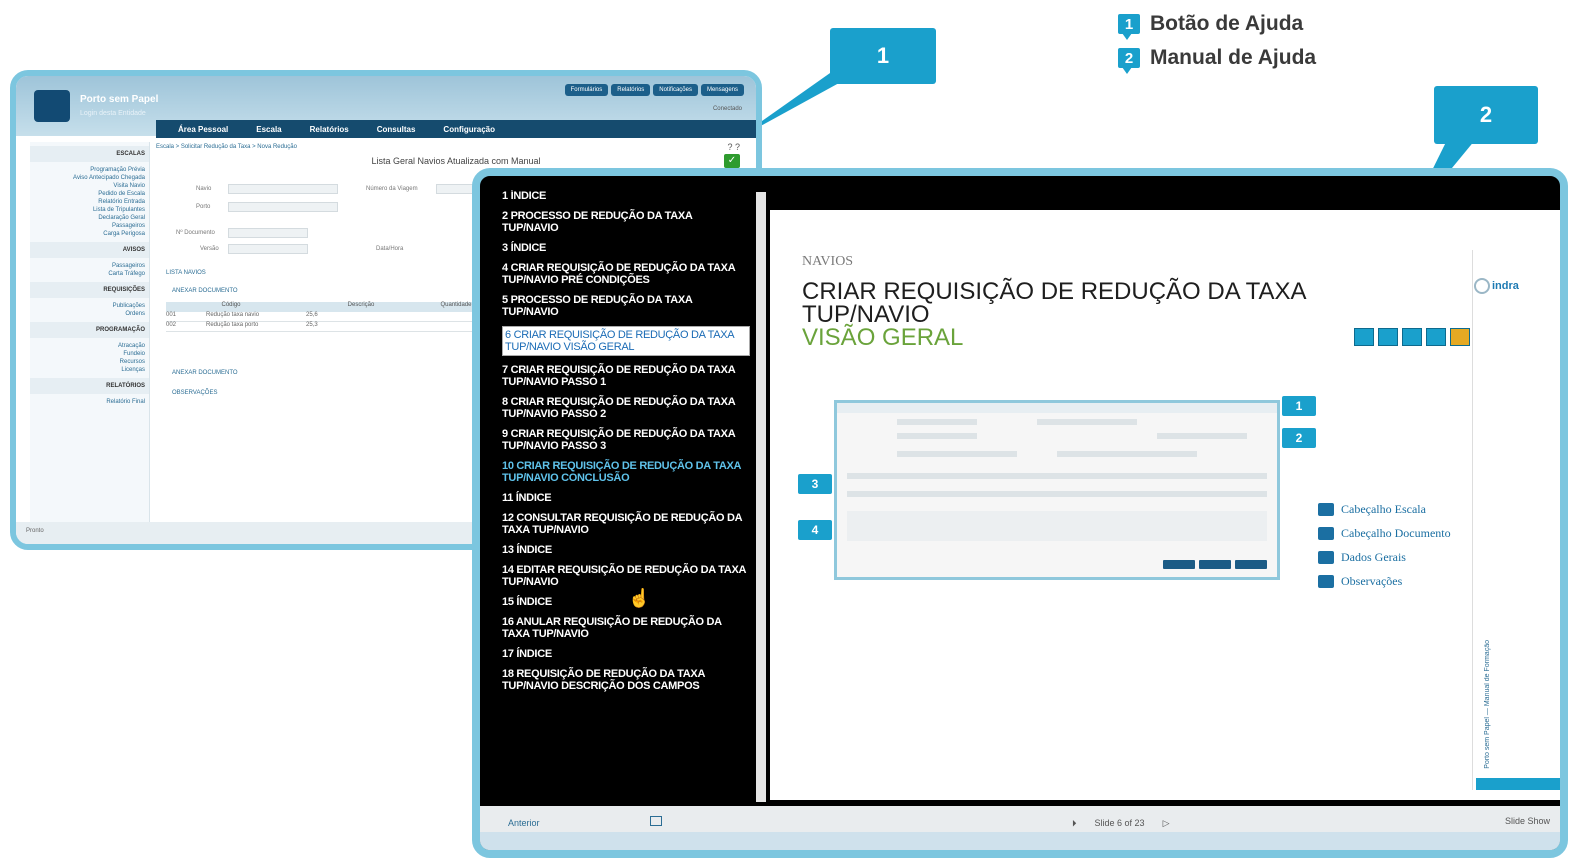 This screenshot has height=859, width=1571. I want to click on play-button: ⏵, so click(1074, 823).